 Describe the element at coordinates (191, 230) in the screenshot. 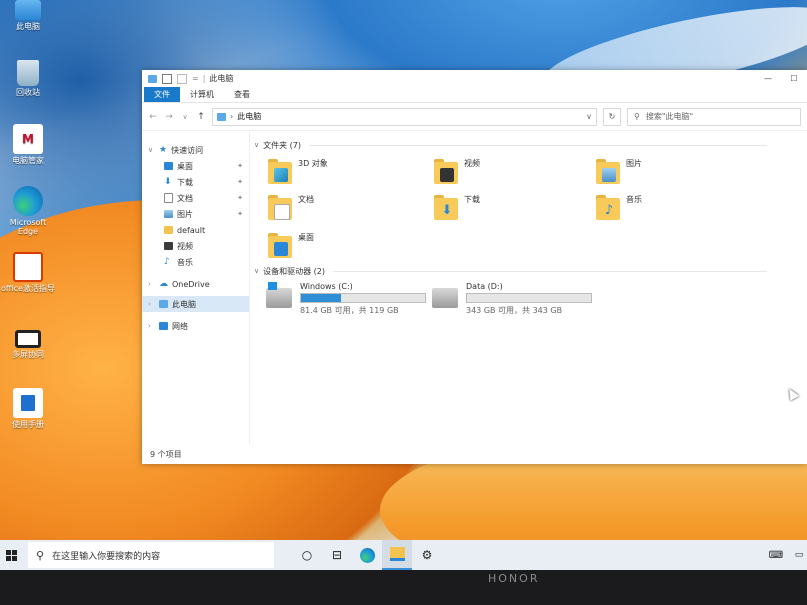

I see `nav-label: default` at that location.